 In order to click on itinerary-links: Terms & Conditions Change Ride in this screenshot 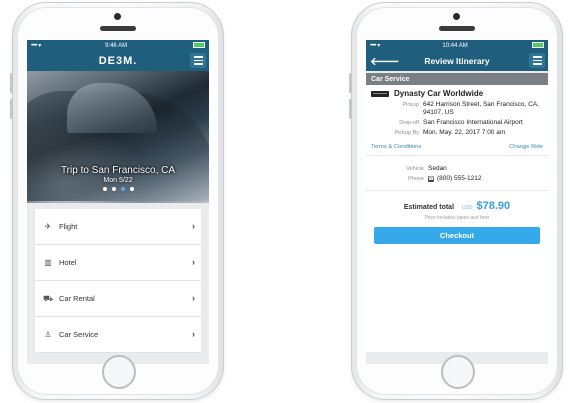, I will do `click(457, 147)`.